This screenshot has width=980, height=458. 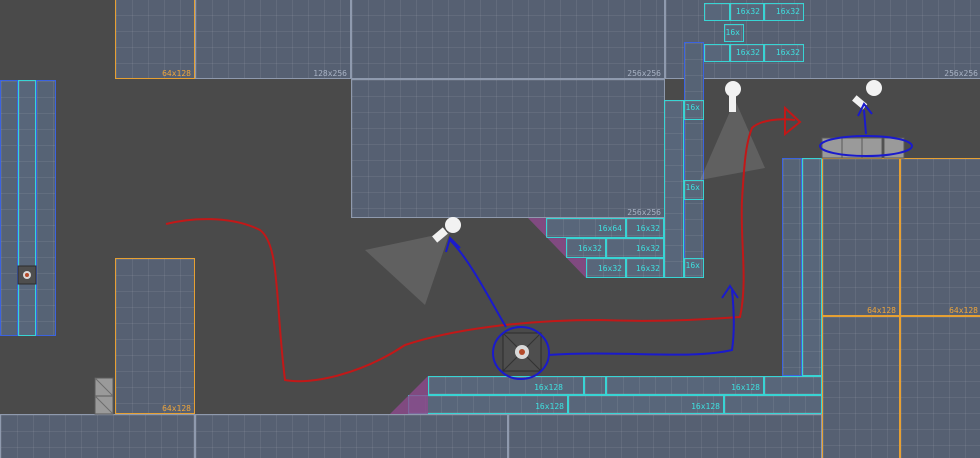 I want to click on blue-path-right, so click(x=641, y=322).